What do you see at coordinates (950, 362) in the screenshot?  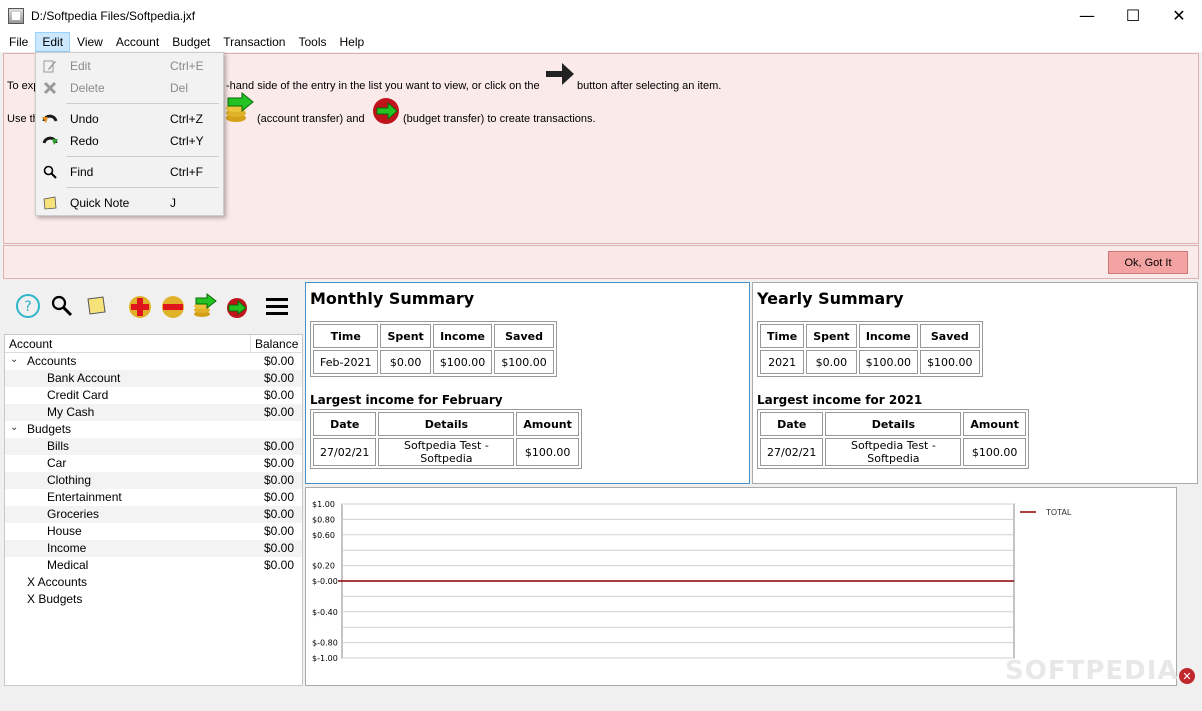 I see `cell-saved: $100.00` at bounding box center [950, 362].